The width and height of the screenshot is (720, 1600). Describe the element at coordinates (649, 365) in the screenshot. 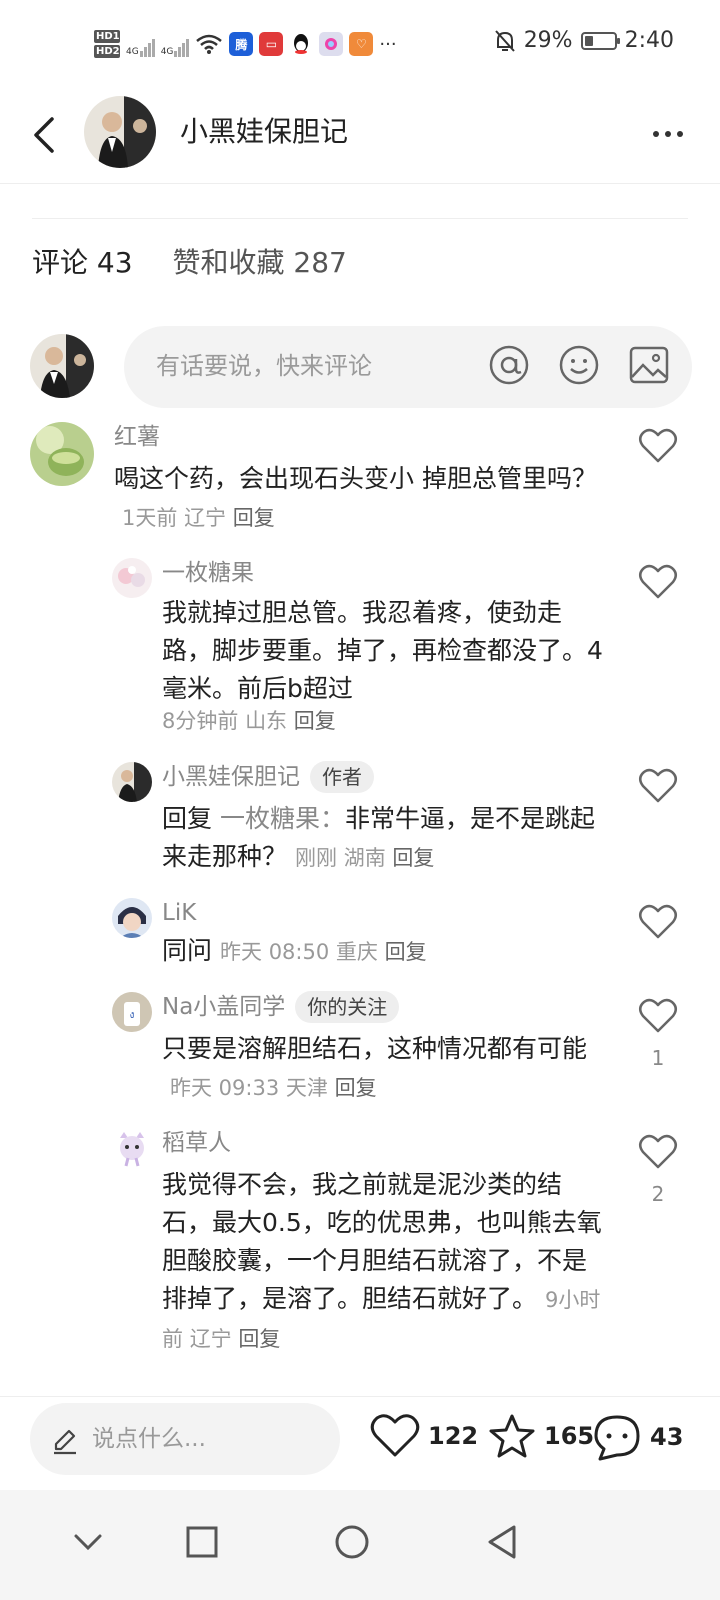

I see `image-button` at that location.